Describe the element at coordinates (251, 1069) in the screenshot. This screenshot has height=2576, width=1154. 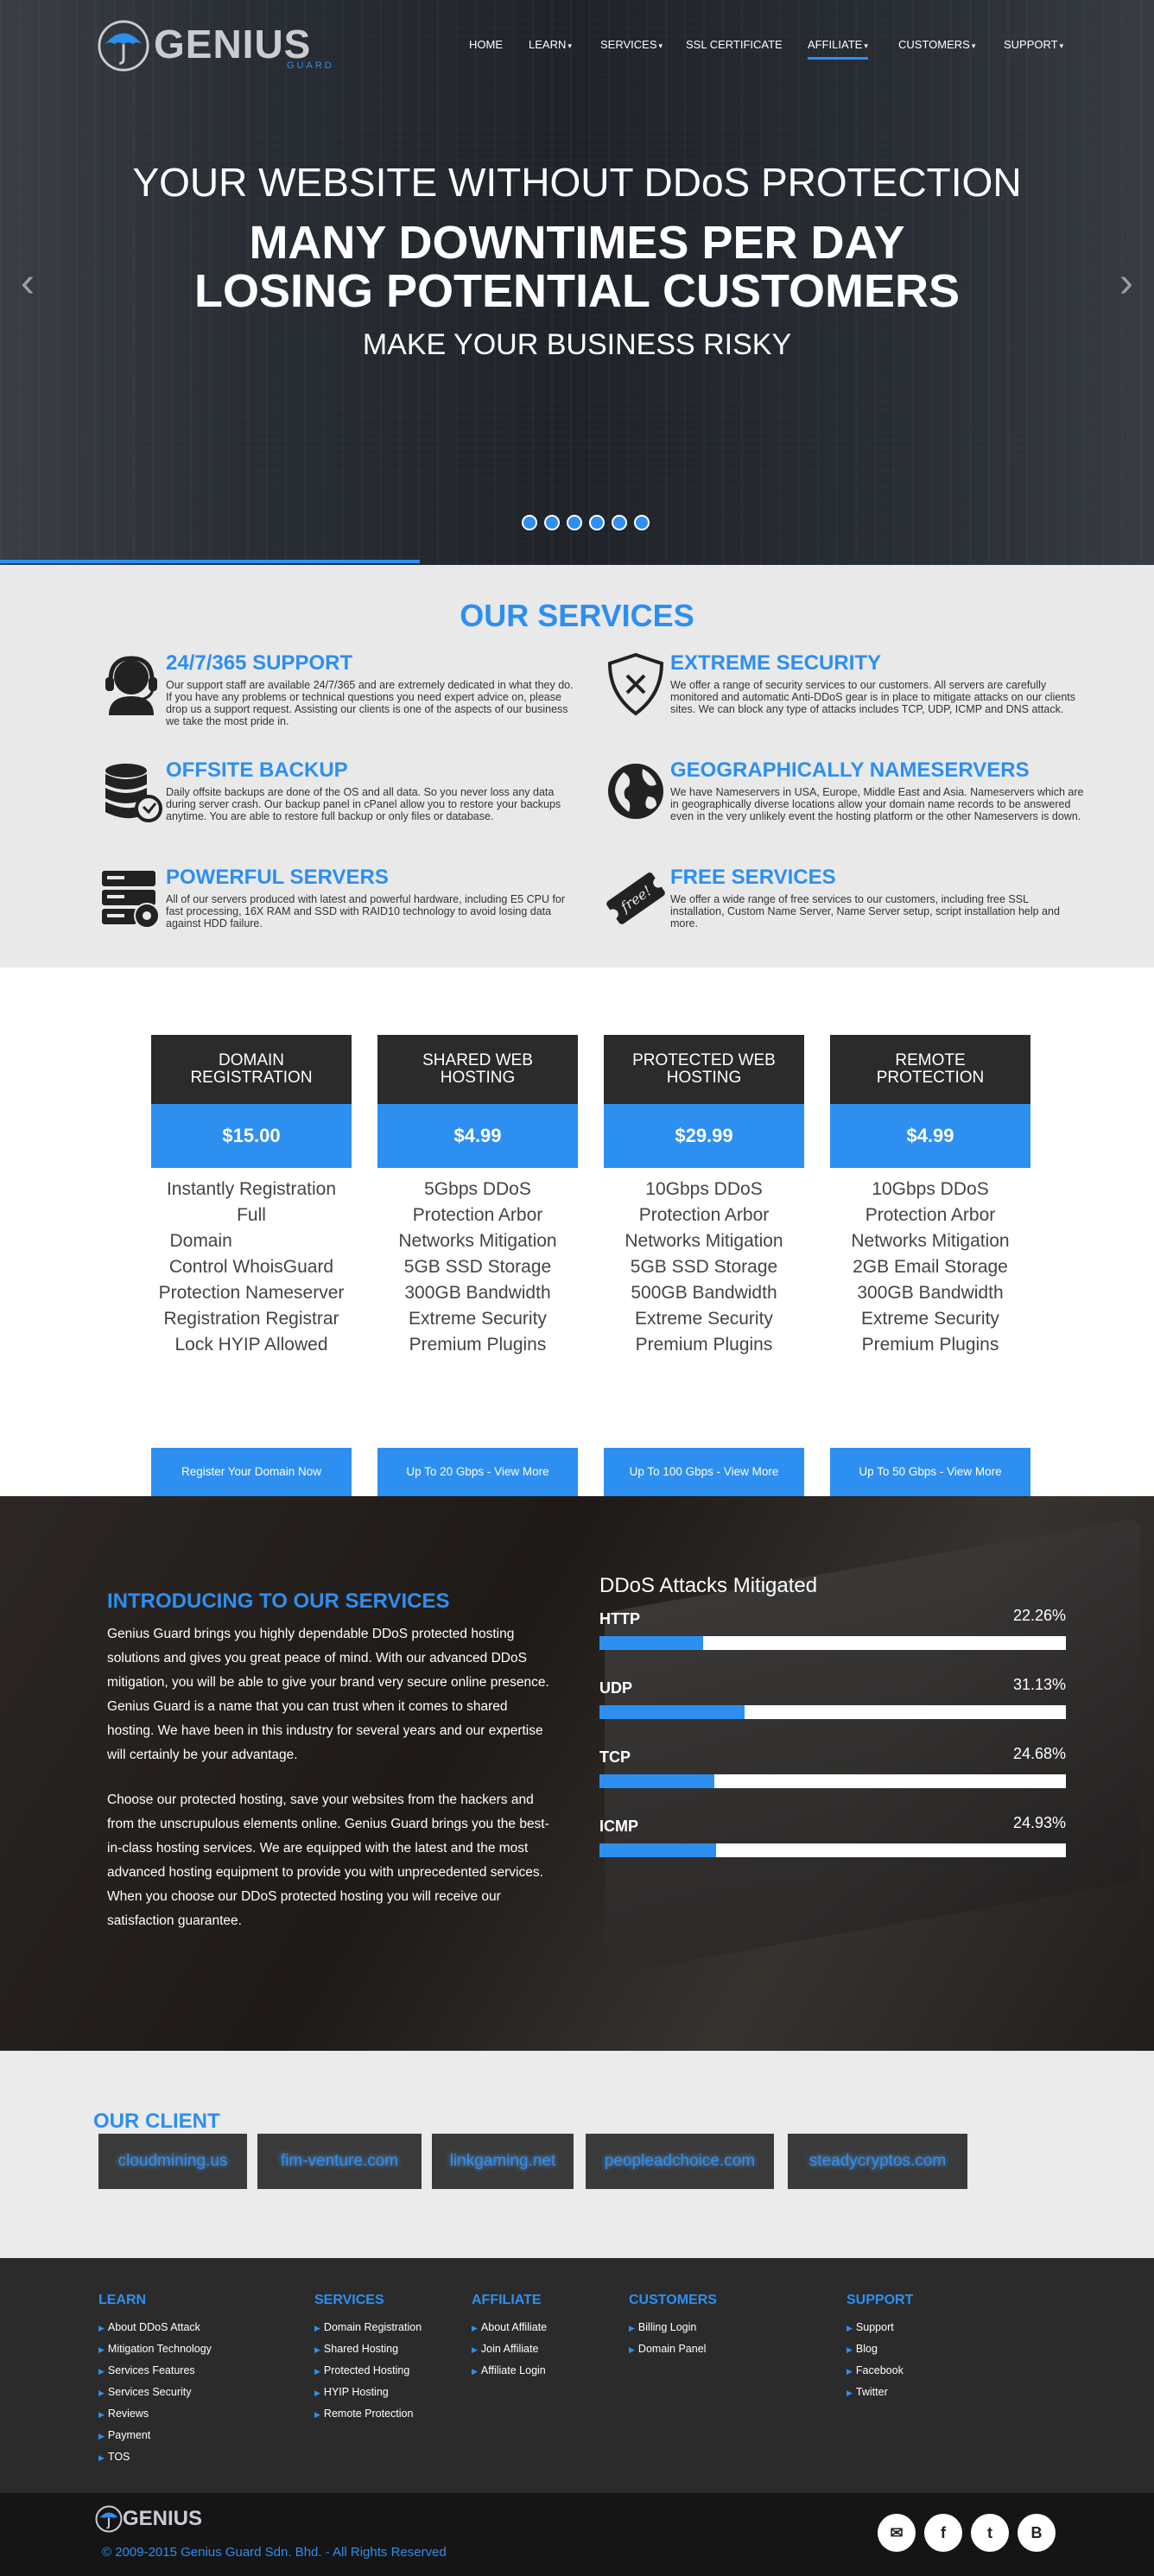
I see `plan-name: DOMAIN REGISTRATION` at that location.